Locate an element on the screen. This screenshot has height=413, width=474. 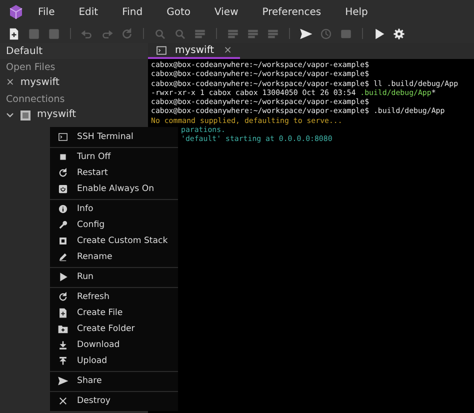
workspace-title: Default is located at coordinates (74, 51).